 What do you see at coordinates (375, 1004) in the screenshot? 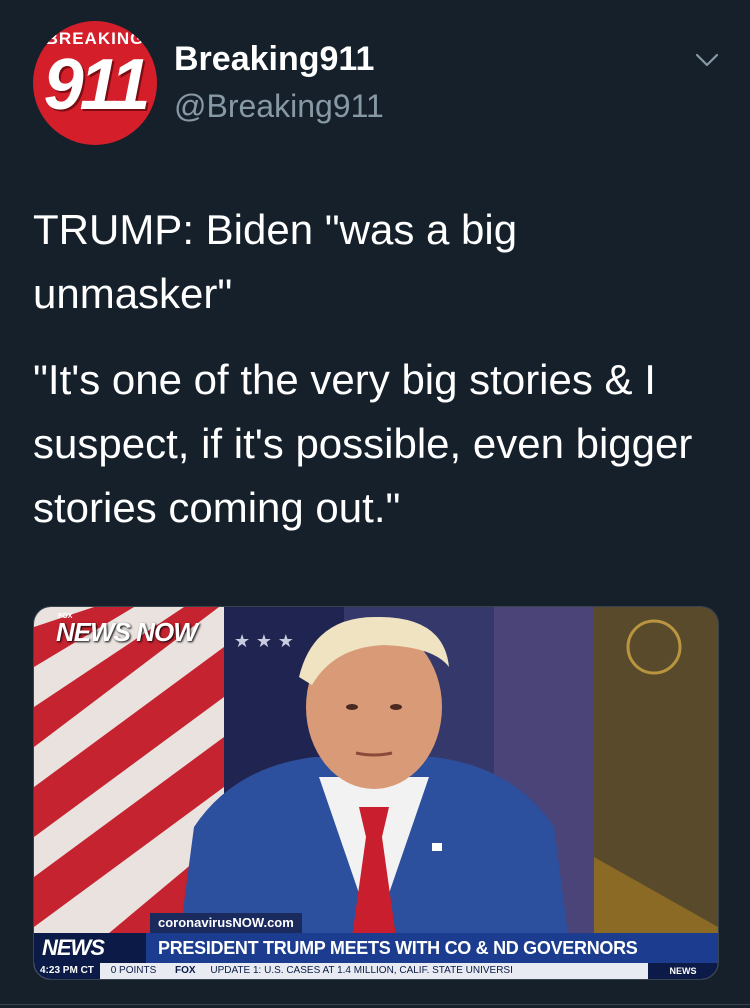
I see `divider` at bounding box center [375, 1004].